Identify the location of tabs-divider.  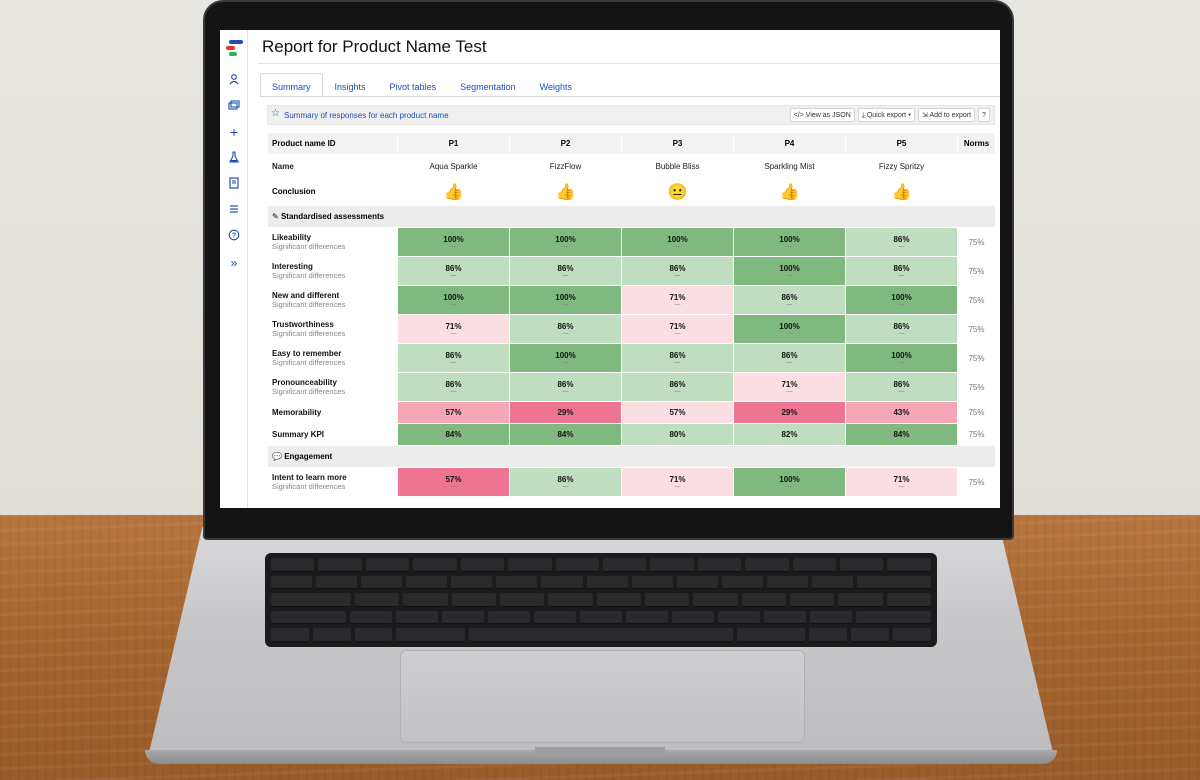
(630, 96).